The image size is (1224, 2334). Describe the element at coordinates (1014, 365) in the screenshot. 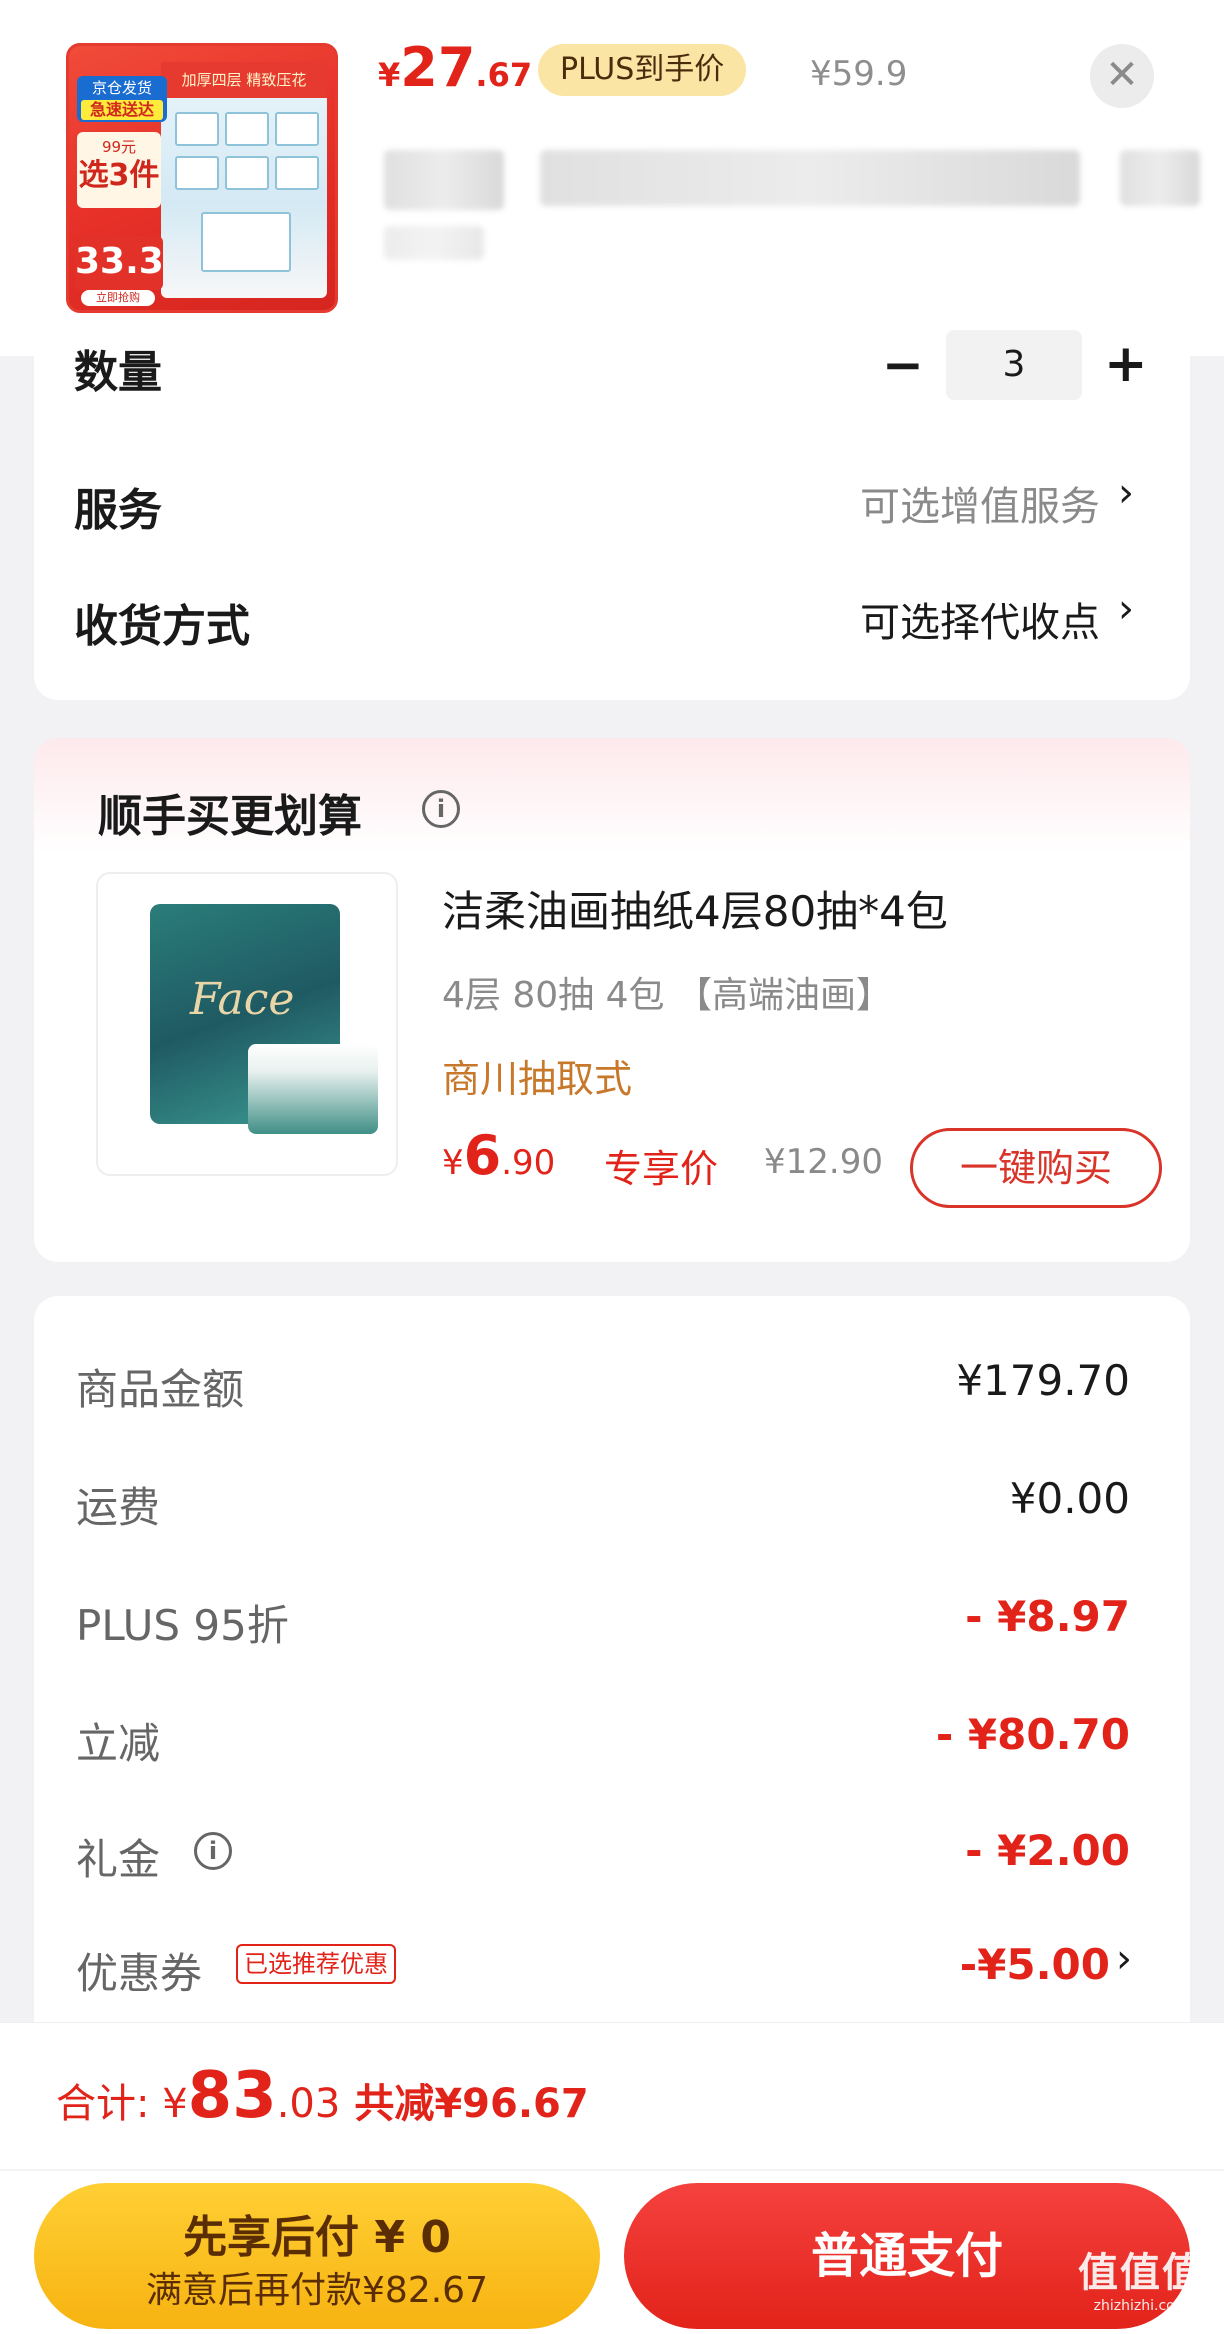

I see `quantity-input: 3` at that location.